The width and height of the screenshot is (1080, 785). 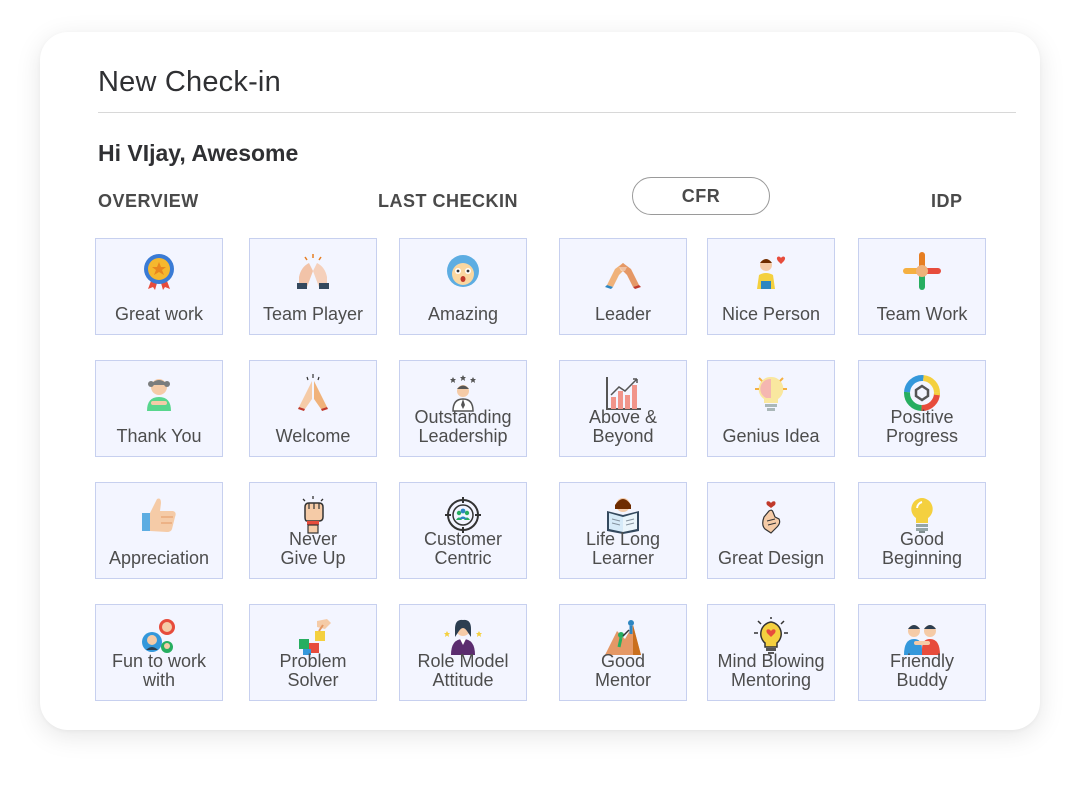 What do you see at coordinates (463, 271) in the screenshot?
I see `amazed-face-icon` at bounding box center [463, 271].